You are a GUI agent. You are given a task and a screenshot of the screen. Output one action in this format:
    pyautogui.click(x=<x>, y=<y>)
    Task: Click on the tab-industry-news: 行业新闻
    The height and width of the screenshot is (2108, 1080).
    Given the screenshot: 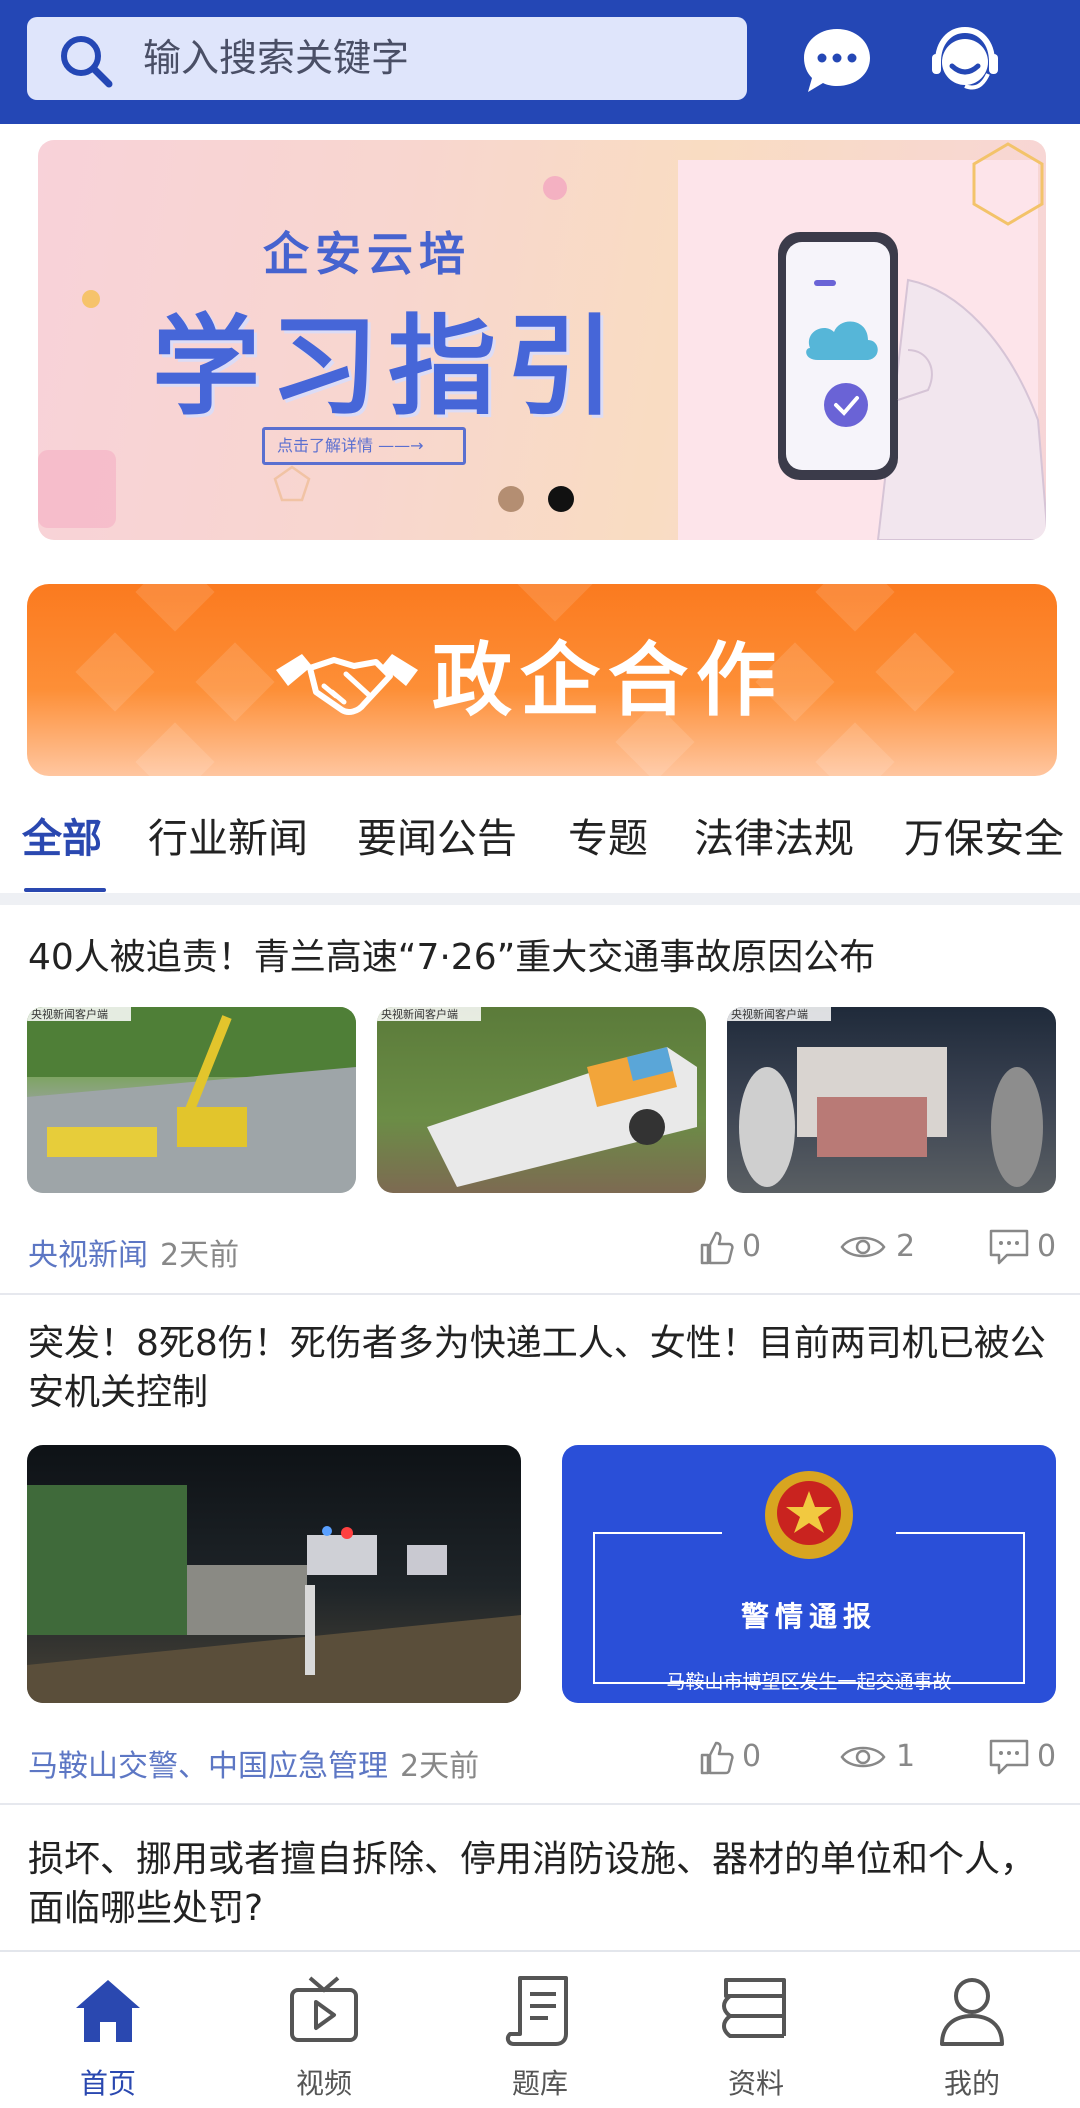 What is the action you would take?
    pyautogui.click(x=228, y=835)
    